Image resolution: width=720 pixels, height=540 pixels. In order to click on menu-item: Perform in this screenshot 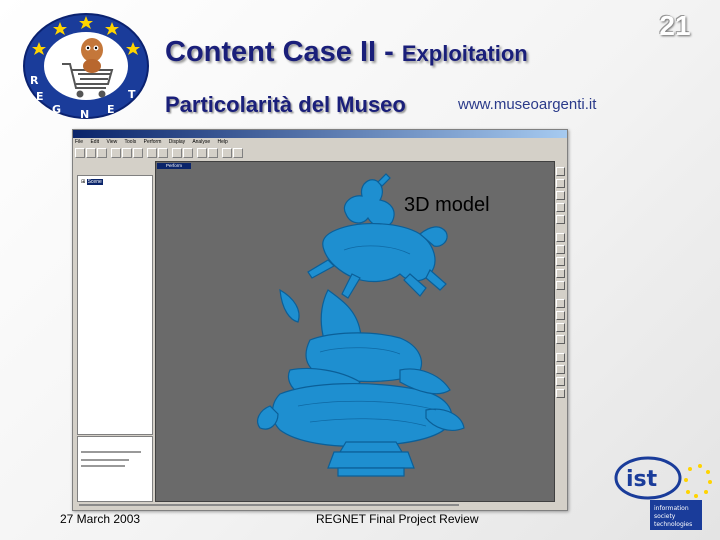, I will do `click(153, 142)`.